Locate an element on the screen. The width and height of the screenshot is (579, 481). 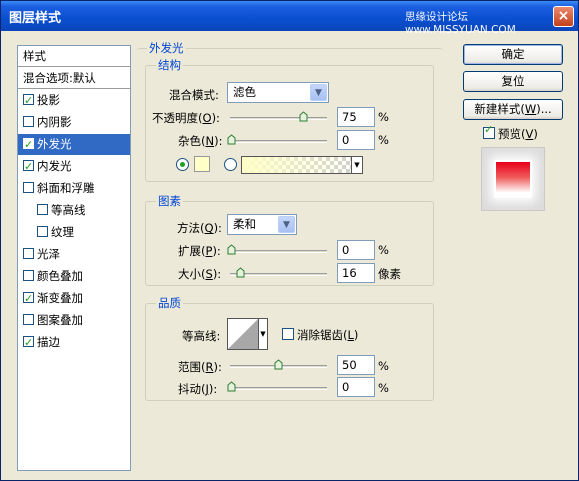
opacity-slider-thumb is located at coordinates (303, 116).